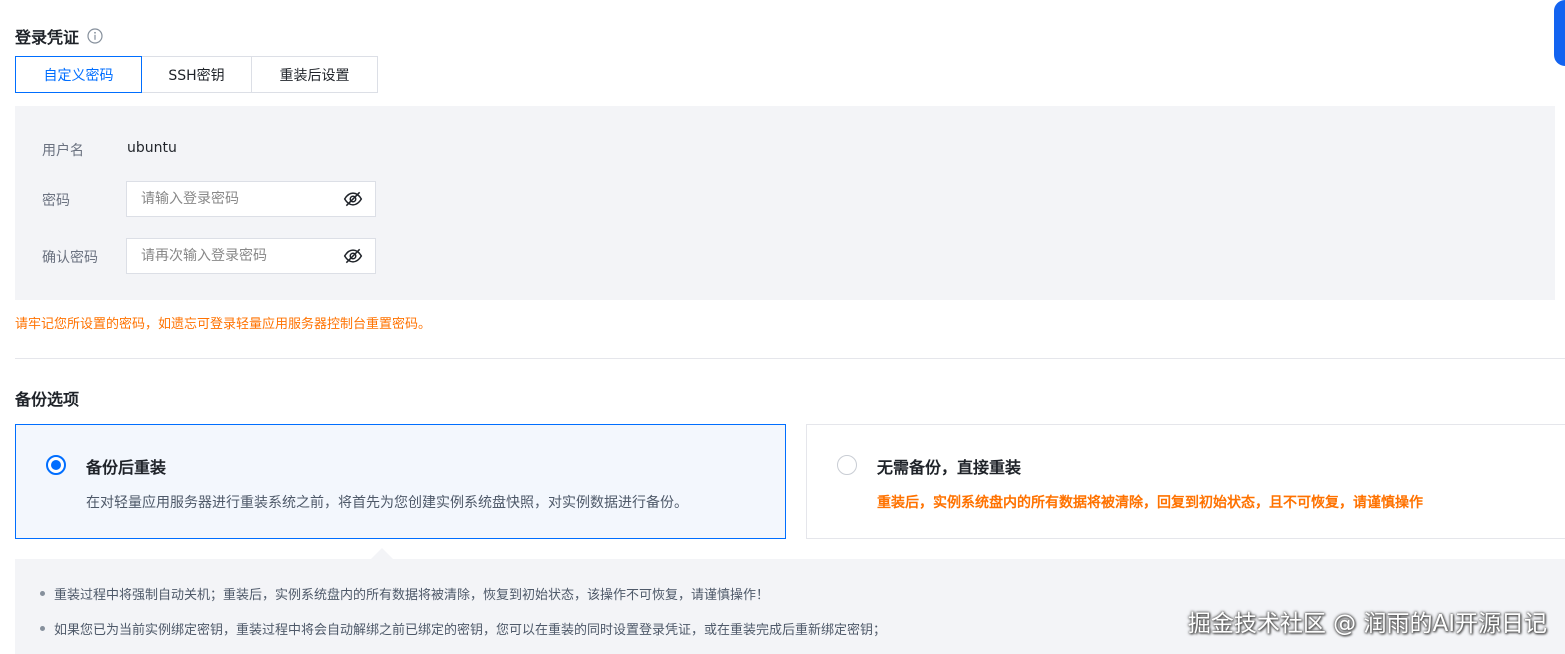 This screenshot has width=1565, height=654. What do you see at coordinates (95, 36) in the screenshot?
I see `info-icon` at bounding box center [95, 36].